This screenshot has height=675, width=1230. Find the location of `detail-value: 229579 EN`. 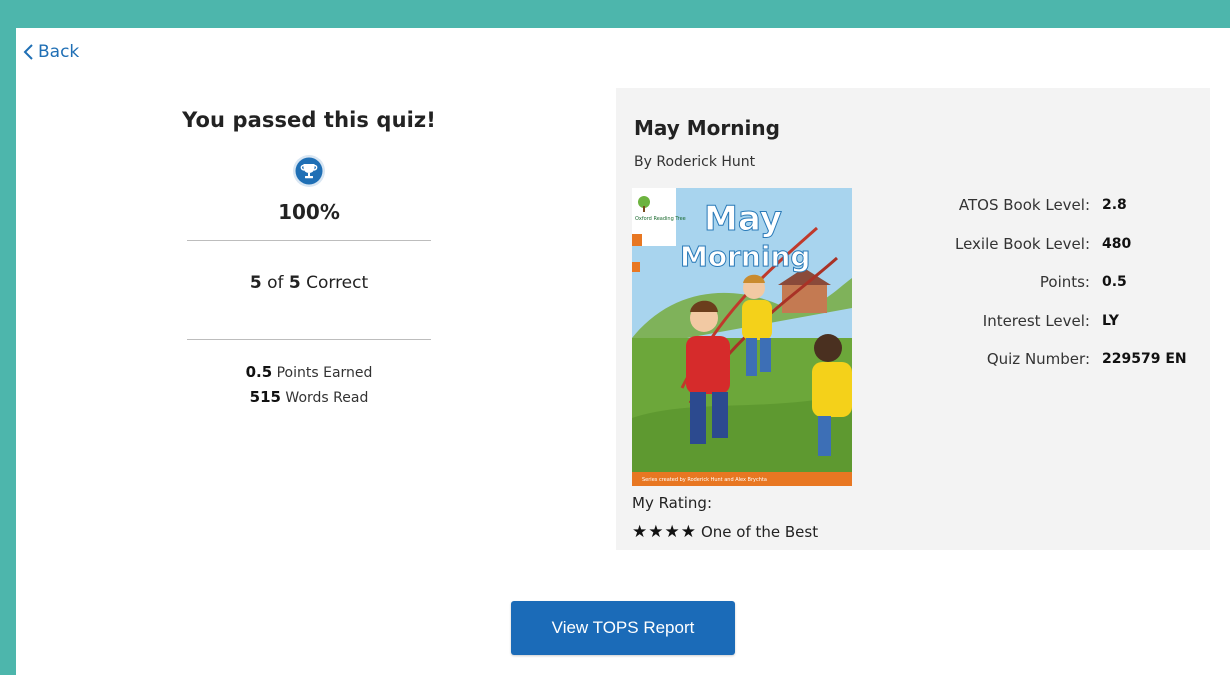

detail-value: 229579 EN is located at coordinates (1144, 359).